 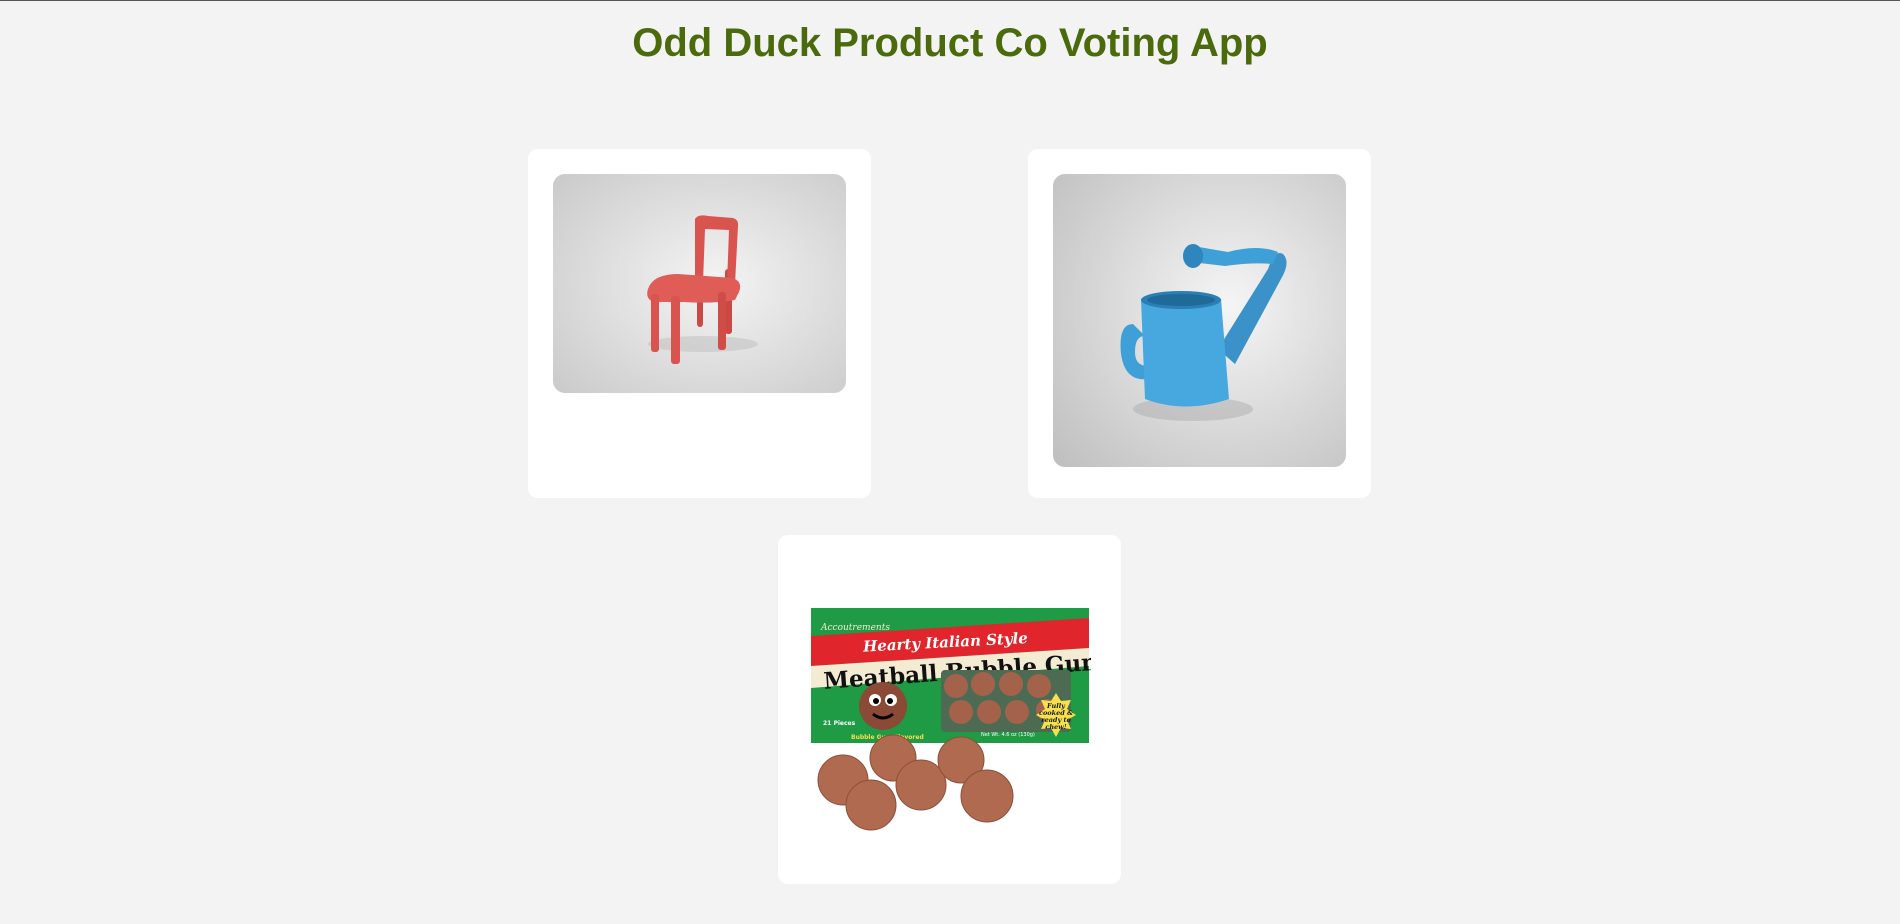 I want to click on watering-can-image, so click(x=1199, y=320).